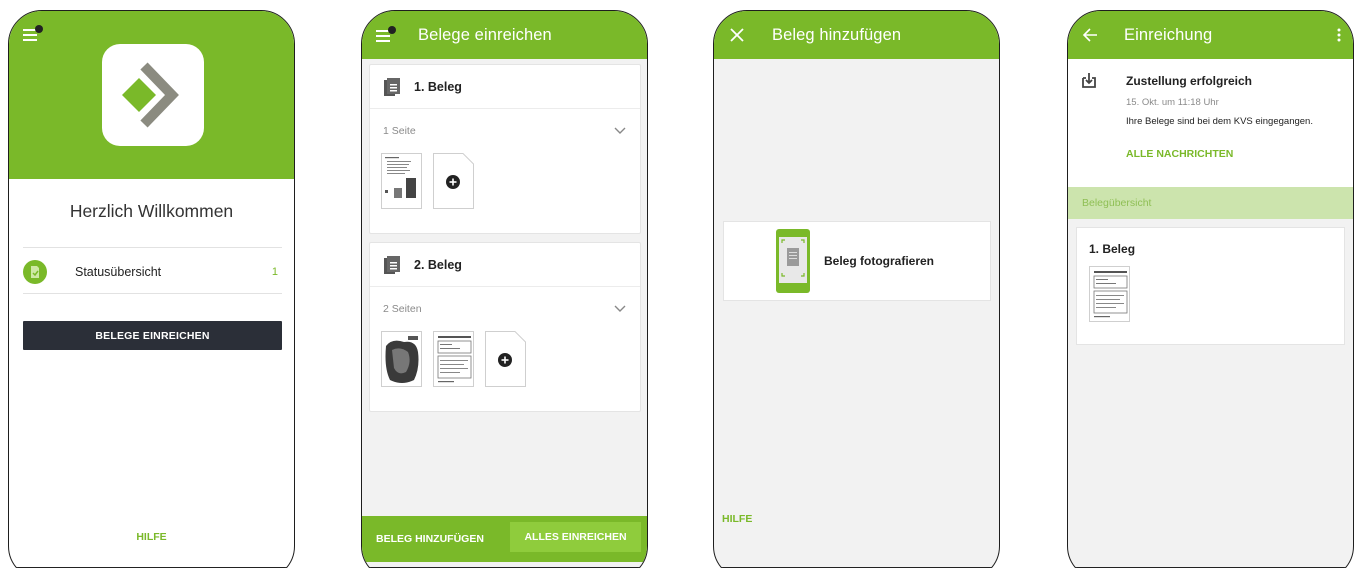 The image size is (1357, 568). I want to click on close-icon, so click(737, 35).